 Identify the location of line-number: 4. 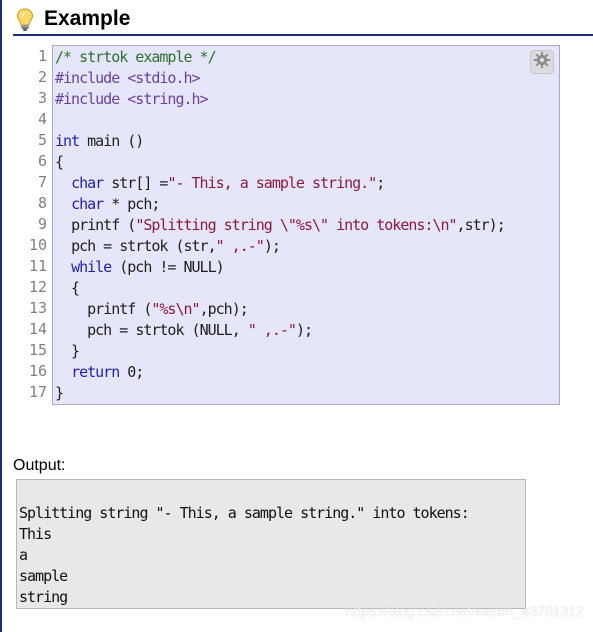
(42, 119).